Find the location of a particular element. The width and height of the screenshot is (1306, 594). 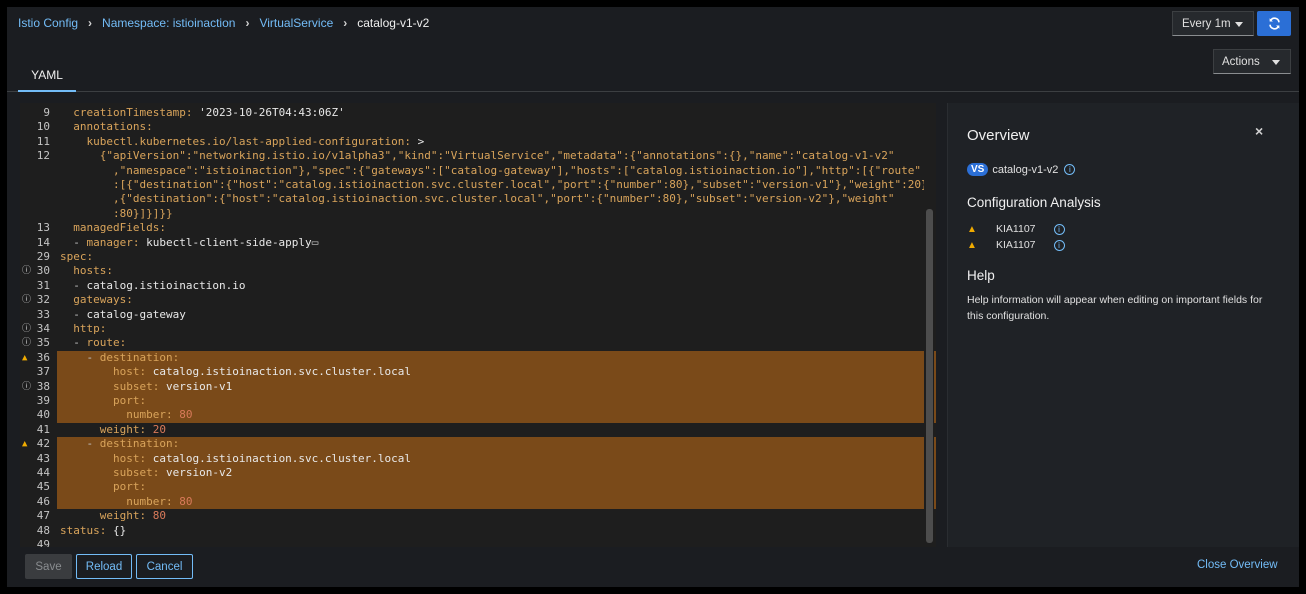

line-number: 47 is located at coordinates (43, 516).